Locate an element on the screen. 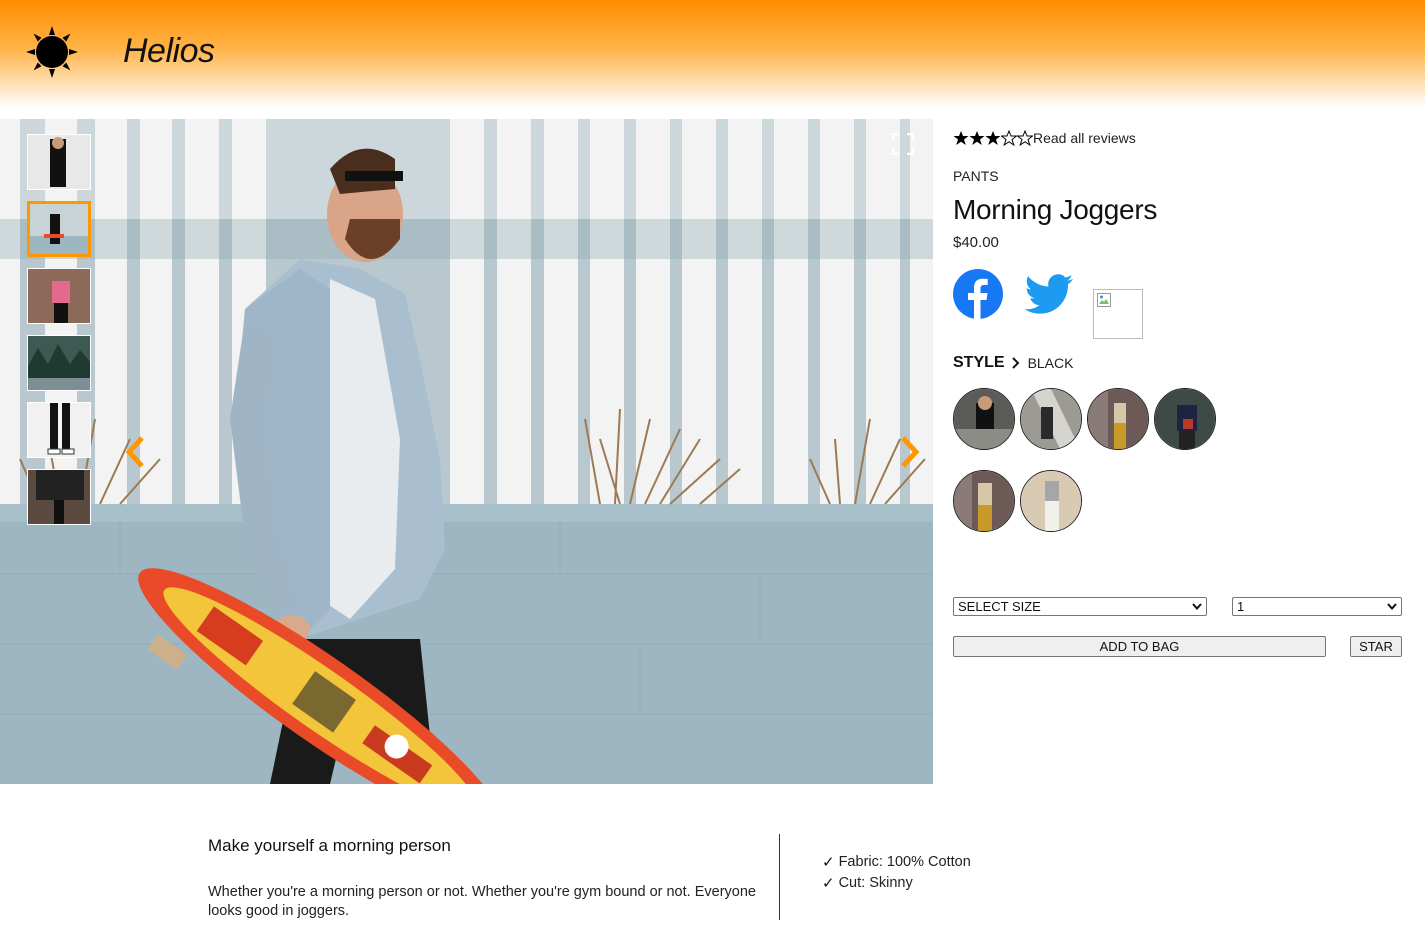  feature-item: ✓ Cut: Skinny is located at coordinates (896, 883).